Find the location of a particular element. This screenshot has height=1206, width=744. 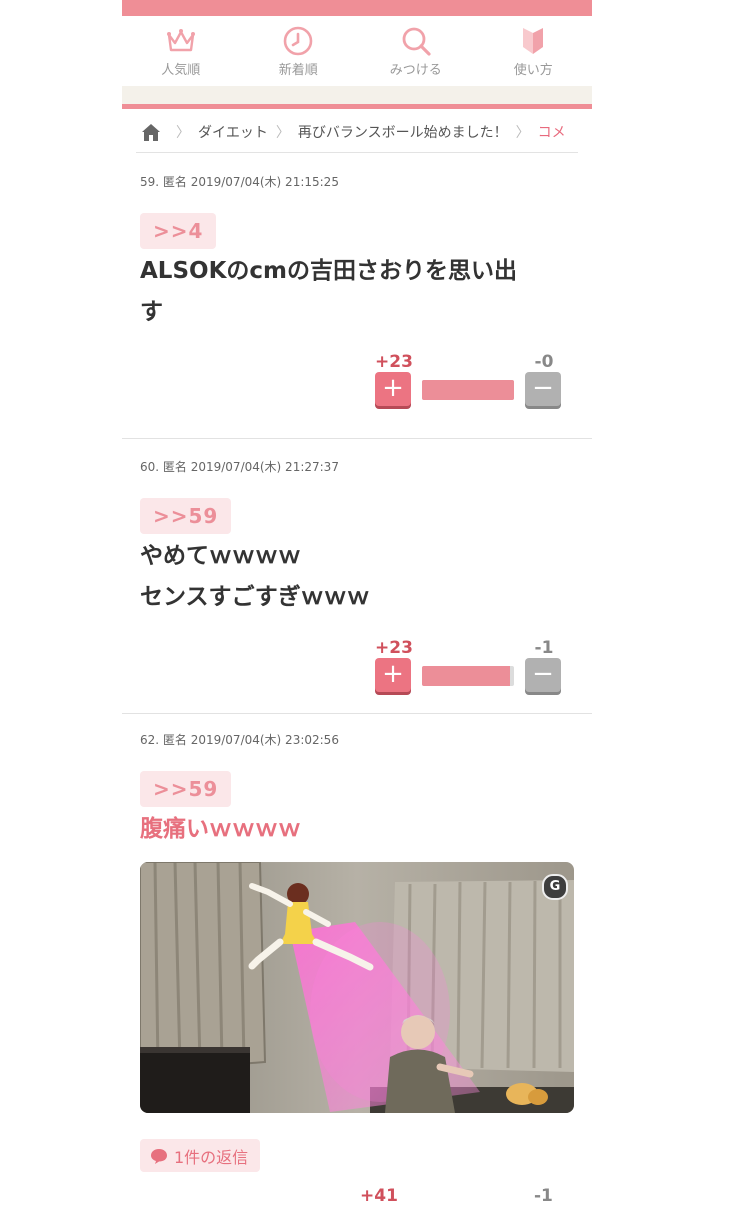

nav-label: みつける is located at coordinates (415, 70).